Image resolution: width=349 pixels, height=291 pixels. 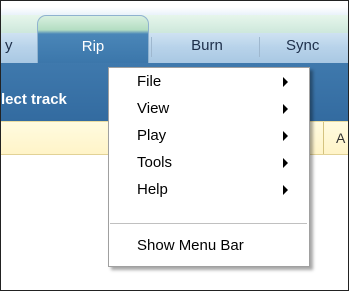 What do you see at coordinates (34, 99) in the screenshot?
I see `rip-header-title: lect track` at bounding box center [34, 99].